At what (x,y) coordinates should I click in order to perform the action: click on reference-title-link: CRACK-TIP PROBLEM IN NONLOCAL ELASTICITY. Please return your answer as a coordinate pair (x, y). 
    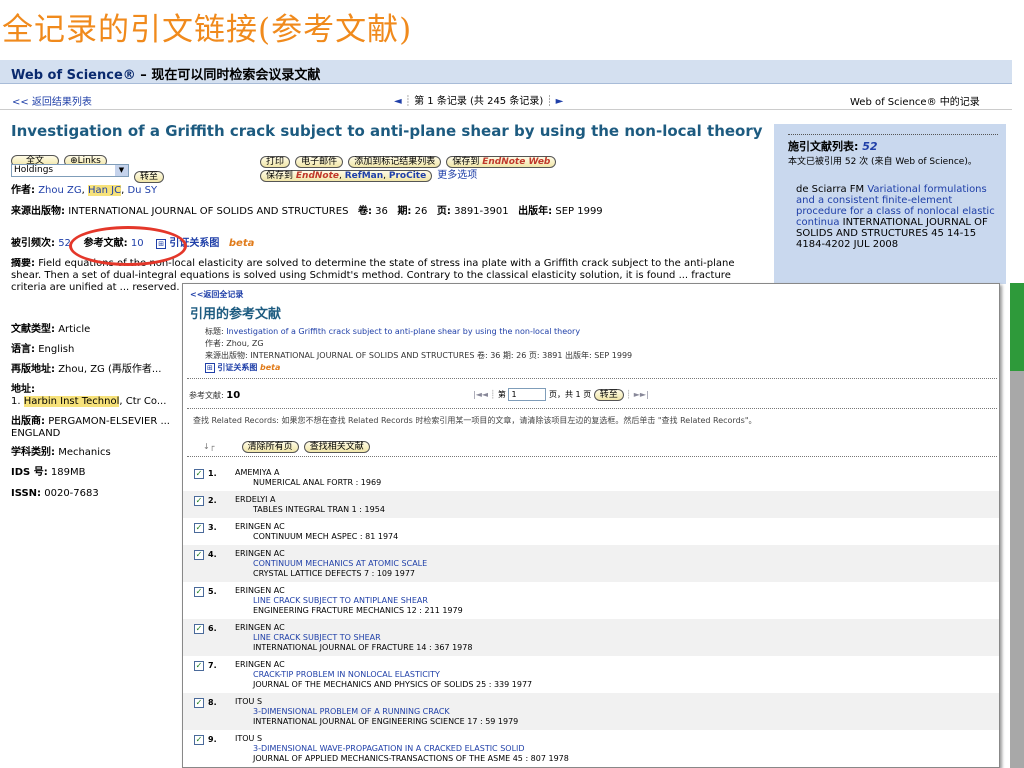
    Looking at the image, I should click on (626, 675).